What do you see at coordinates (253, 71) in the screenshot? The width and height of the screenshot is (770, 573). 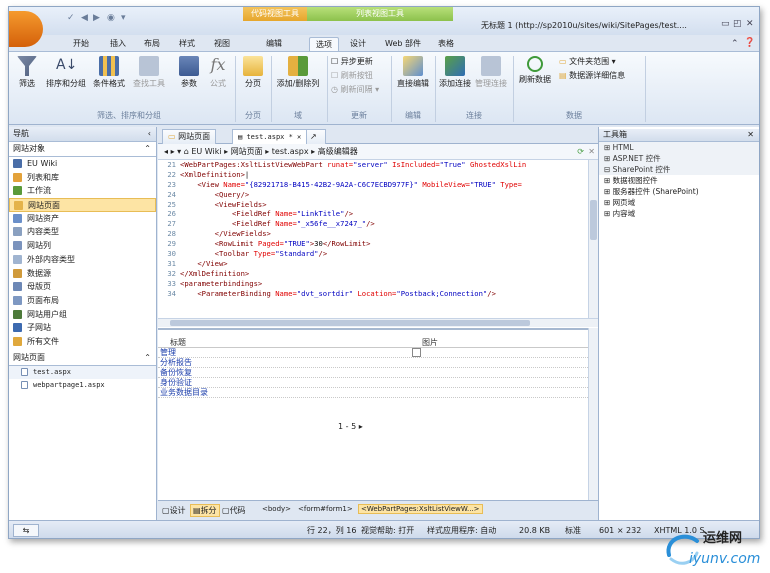 I see `paging-button: 分页` at bounding box center [253, 71].